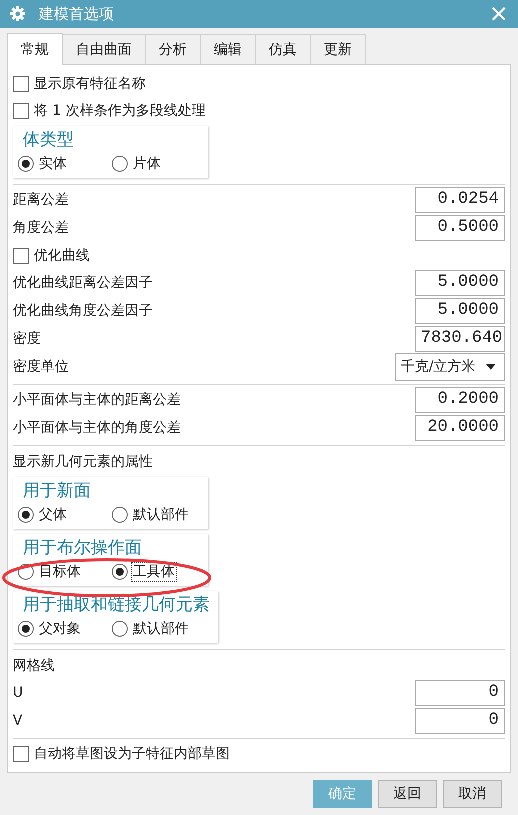  What do you see at coordinates (154, 572) in the screenshot?
I see `radio-label: 工具体` at bounding box center [154, 572].